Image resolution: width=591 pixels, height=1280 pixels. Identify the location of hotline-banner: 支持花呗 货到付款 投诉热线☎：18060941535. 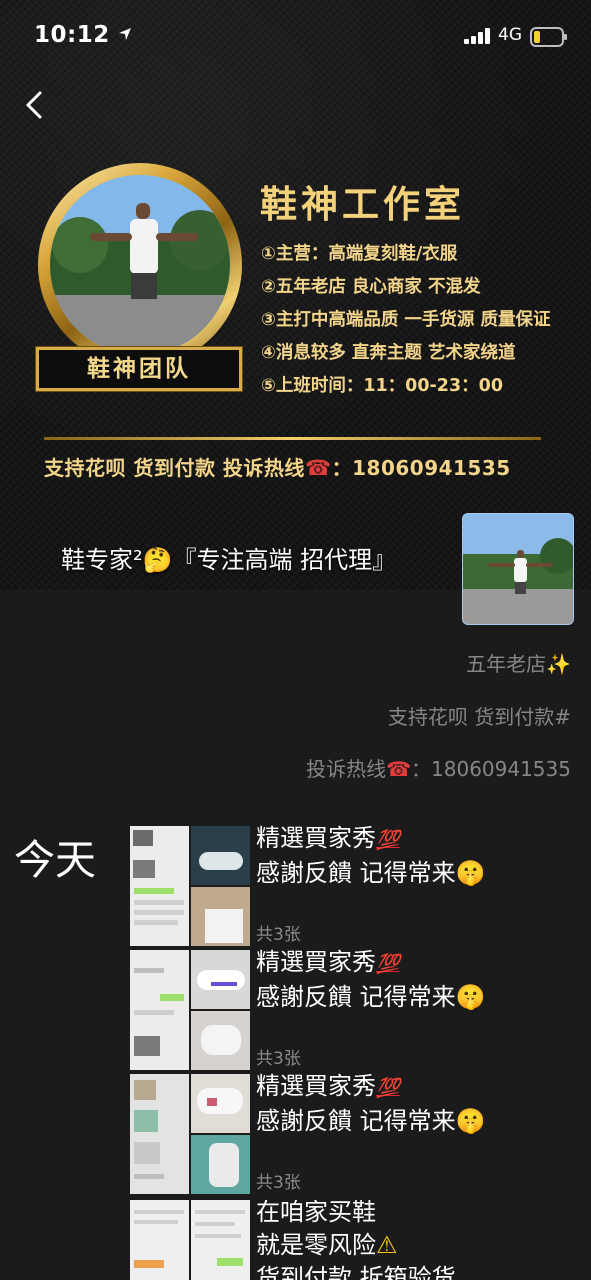
(277, 466).